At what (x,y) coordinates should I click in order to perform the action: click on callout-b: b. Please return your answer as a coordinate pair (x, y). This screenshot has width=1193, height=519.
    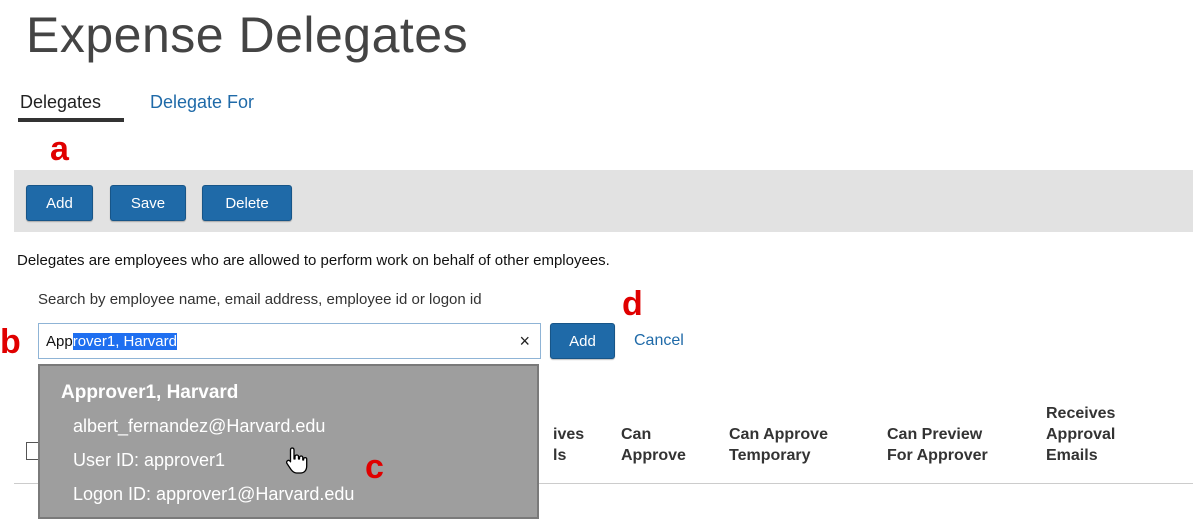
    Looking at the image, I should click on (10, 342).